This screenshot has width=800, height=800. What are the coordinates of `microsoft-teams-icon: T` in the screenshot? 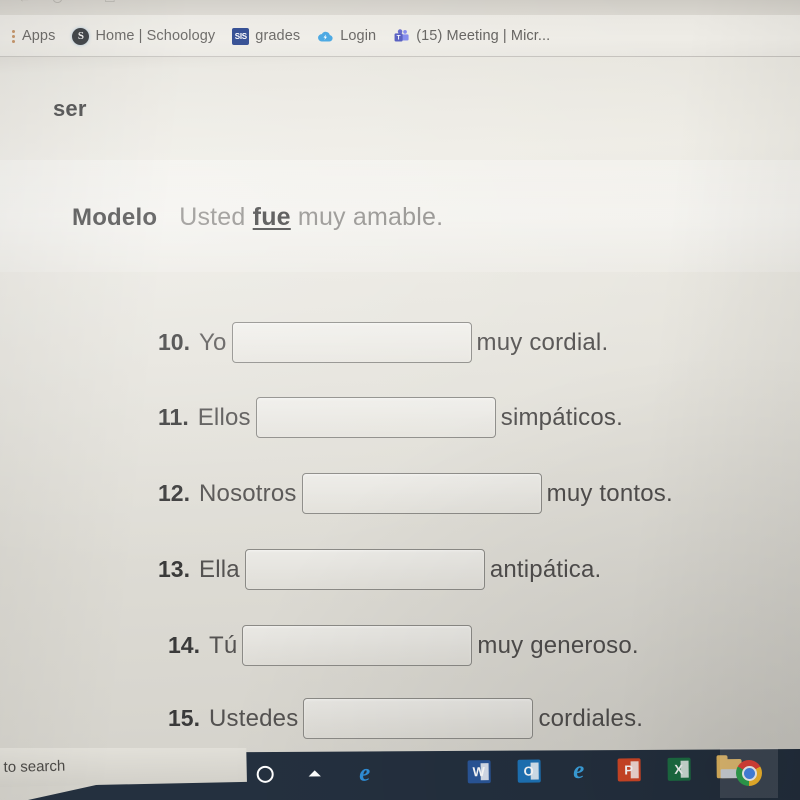 It's located at (401, 36).